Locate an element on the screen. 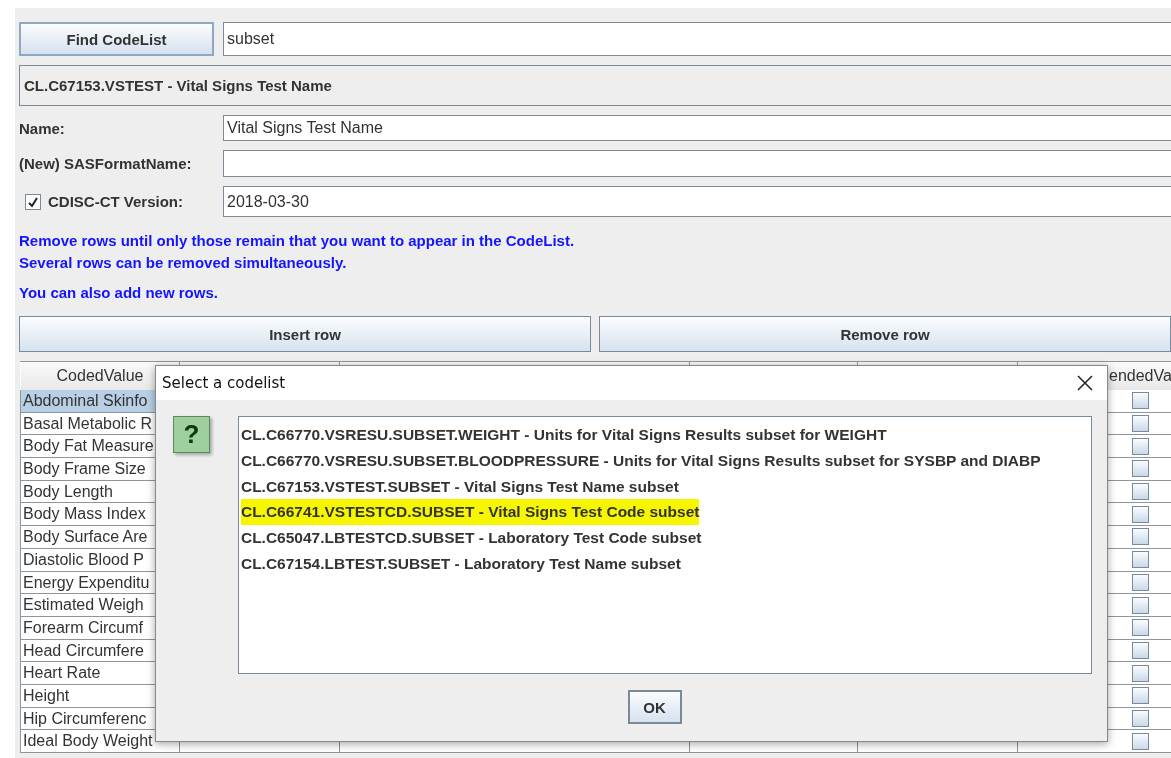 The height and width of the screenshot is (758, 1171). list-item: CL.C67153.VSTEST.SUBSET - Vital Signs Test Name subset is located at coordinates (459, 486).